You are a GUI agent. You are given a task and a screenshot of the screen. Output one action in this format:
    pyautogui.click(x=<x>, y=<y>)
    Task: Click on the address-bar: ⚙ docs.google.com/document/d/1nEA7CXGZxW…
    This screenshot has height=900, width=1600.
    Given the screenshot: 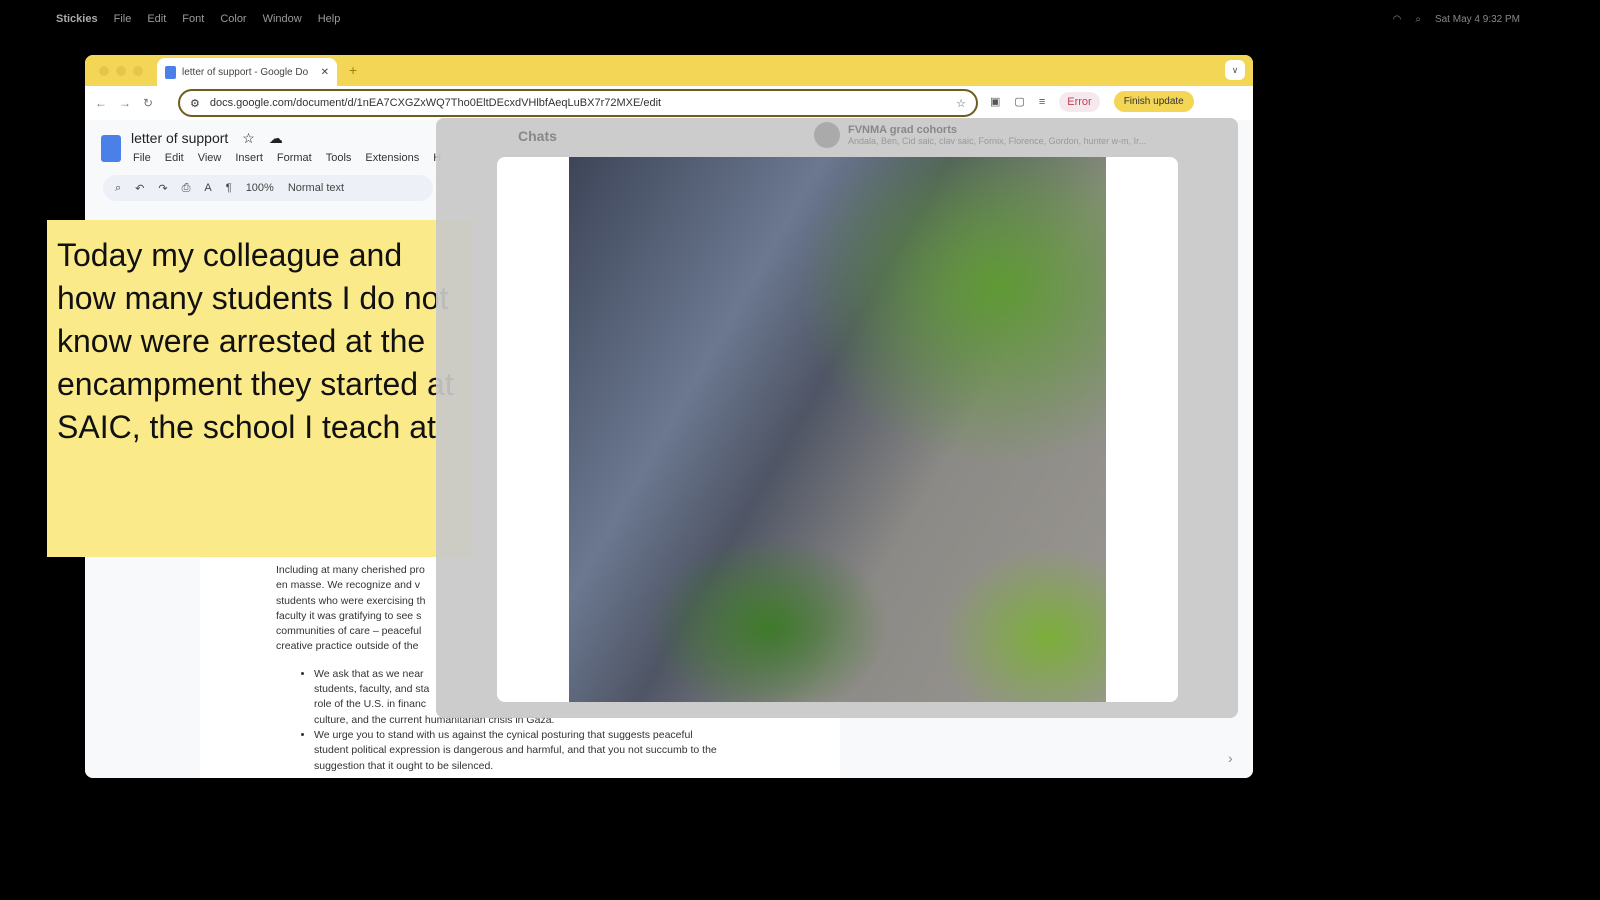 What is the action you would take?
    pyautogui.click(x=578, y=103)
    